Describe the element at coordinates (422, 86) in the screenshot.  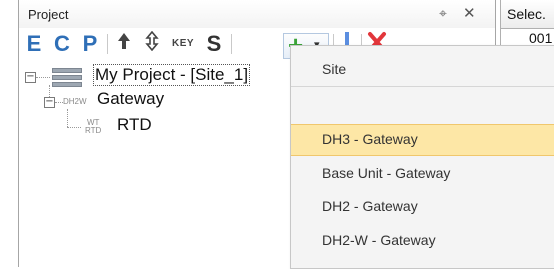
I see `menu-separator` at that location.